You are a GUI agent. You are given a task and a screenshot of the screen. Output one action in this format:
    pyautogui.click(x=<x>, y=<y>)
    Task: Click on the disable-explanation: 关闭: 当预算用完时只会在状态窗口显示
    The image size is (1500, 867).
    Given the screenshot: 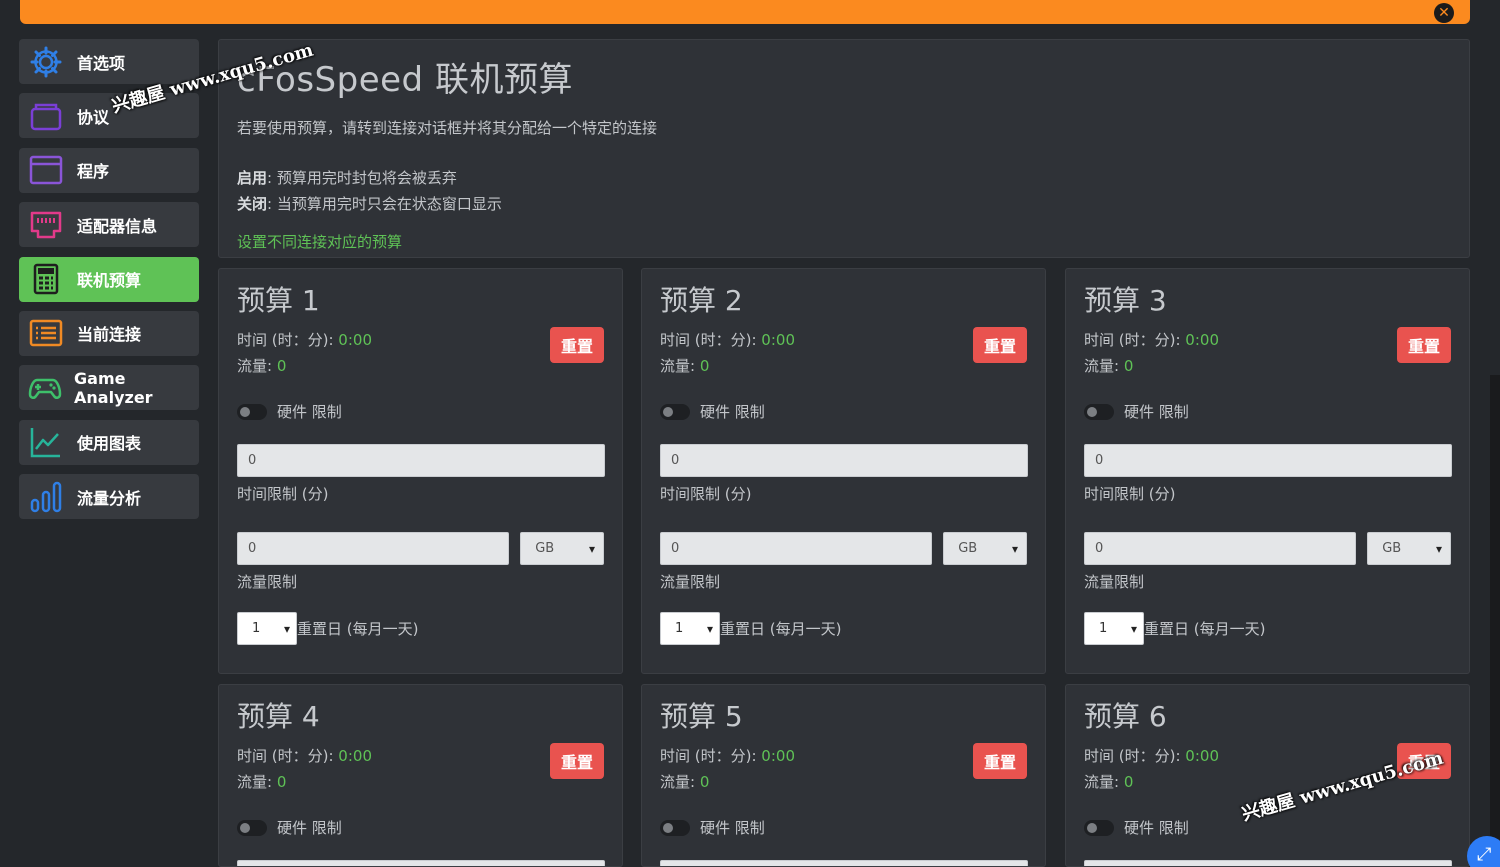 What is the action you would take?
    pyautogui.click(x=369, y=204)
    